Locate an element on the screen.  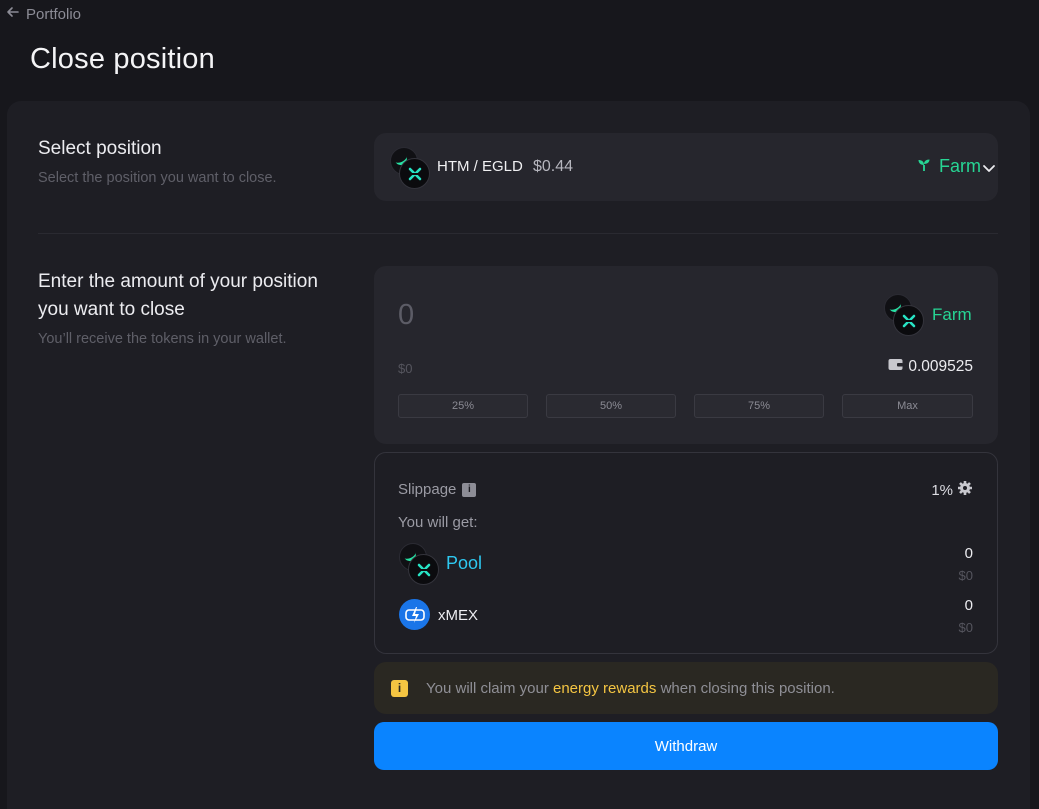
page-title: Close position is located at coordinates (122, 59).